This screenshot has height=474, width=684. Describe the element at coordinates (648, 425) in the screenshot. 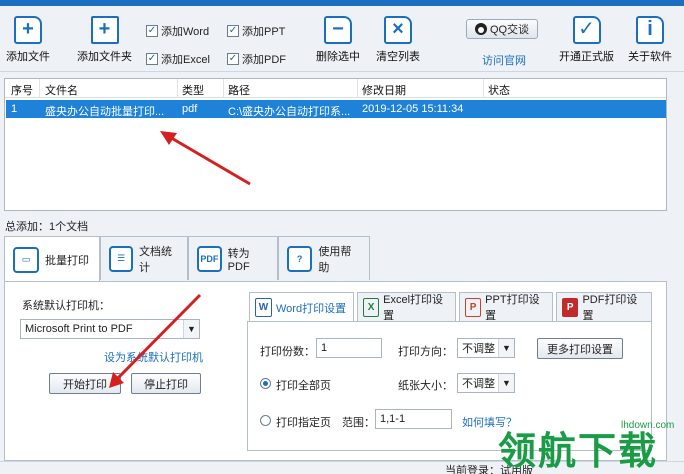

I see `site-watermark-url: lhdown.com` at that location.